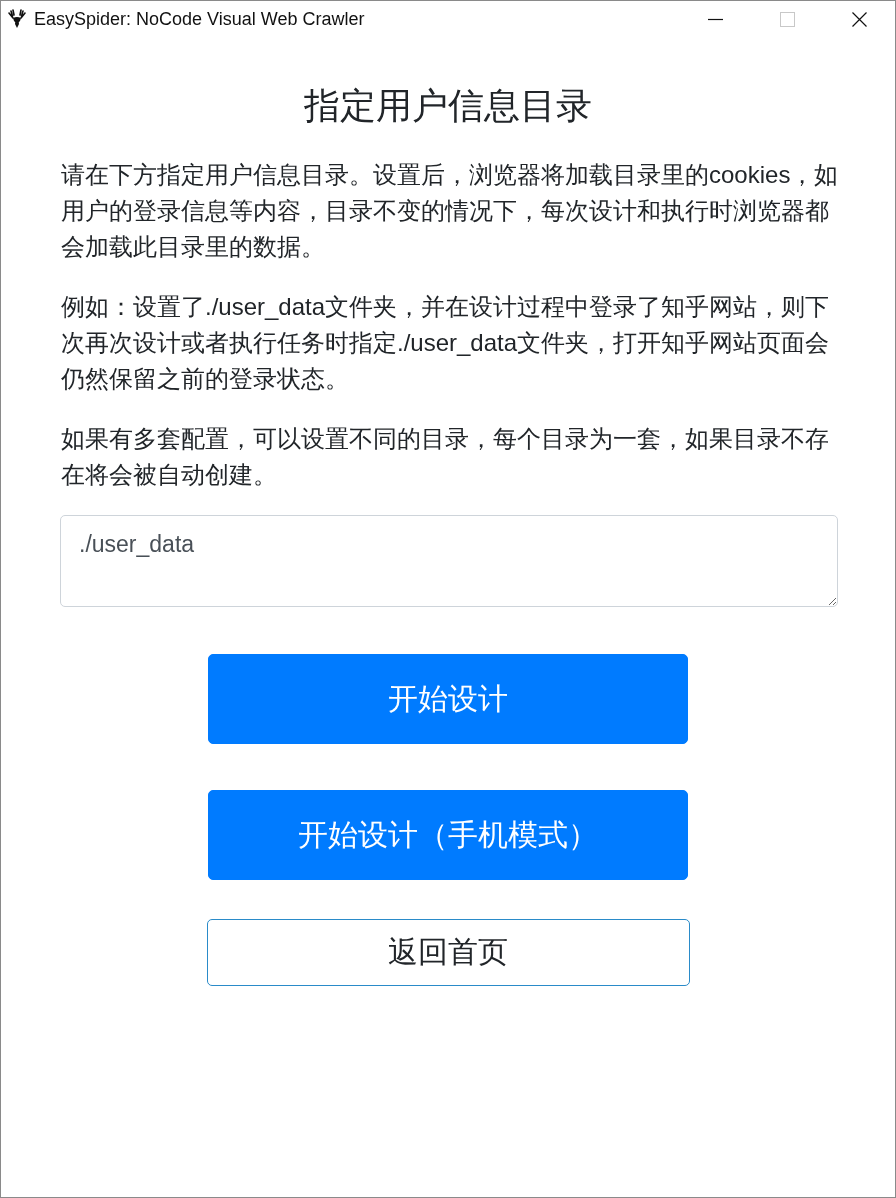 The height and width of the screenshot is (1198, 896). I want to click on minimize-icon, so click(715, 19).